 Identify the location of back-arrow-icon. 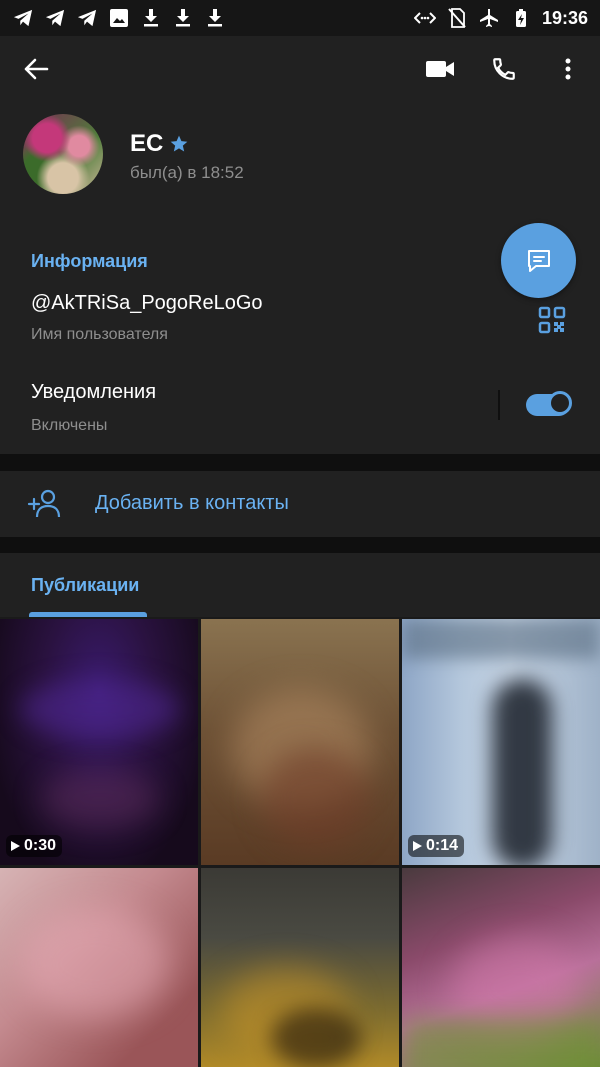
(36, 69).